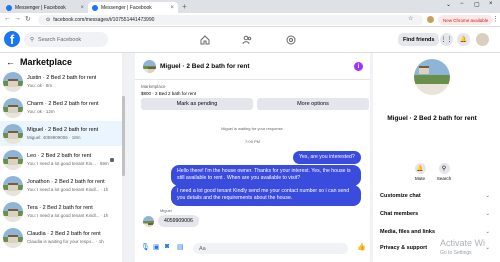  What do you see at coordinates (313, 104) in the screenshot?
I see `more-options-button: More options` at bounding box center [313, 104].